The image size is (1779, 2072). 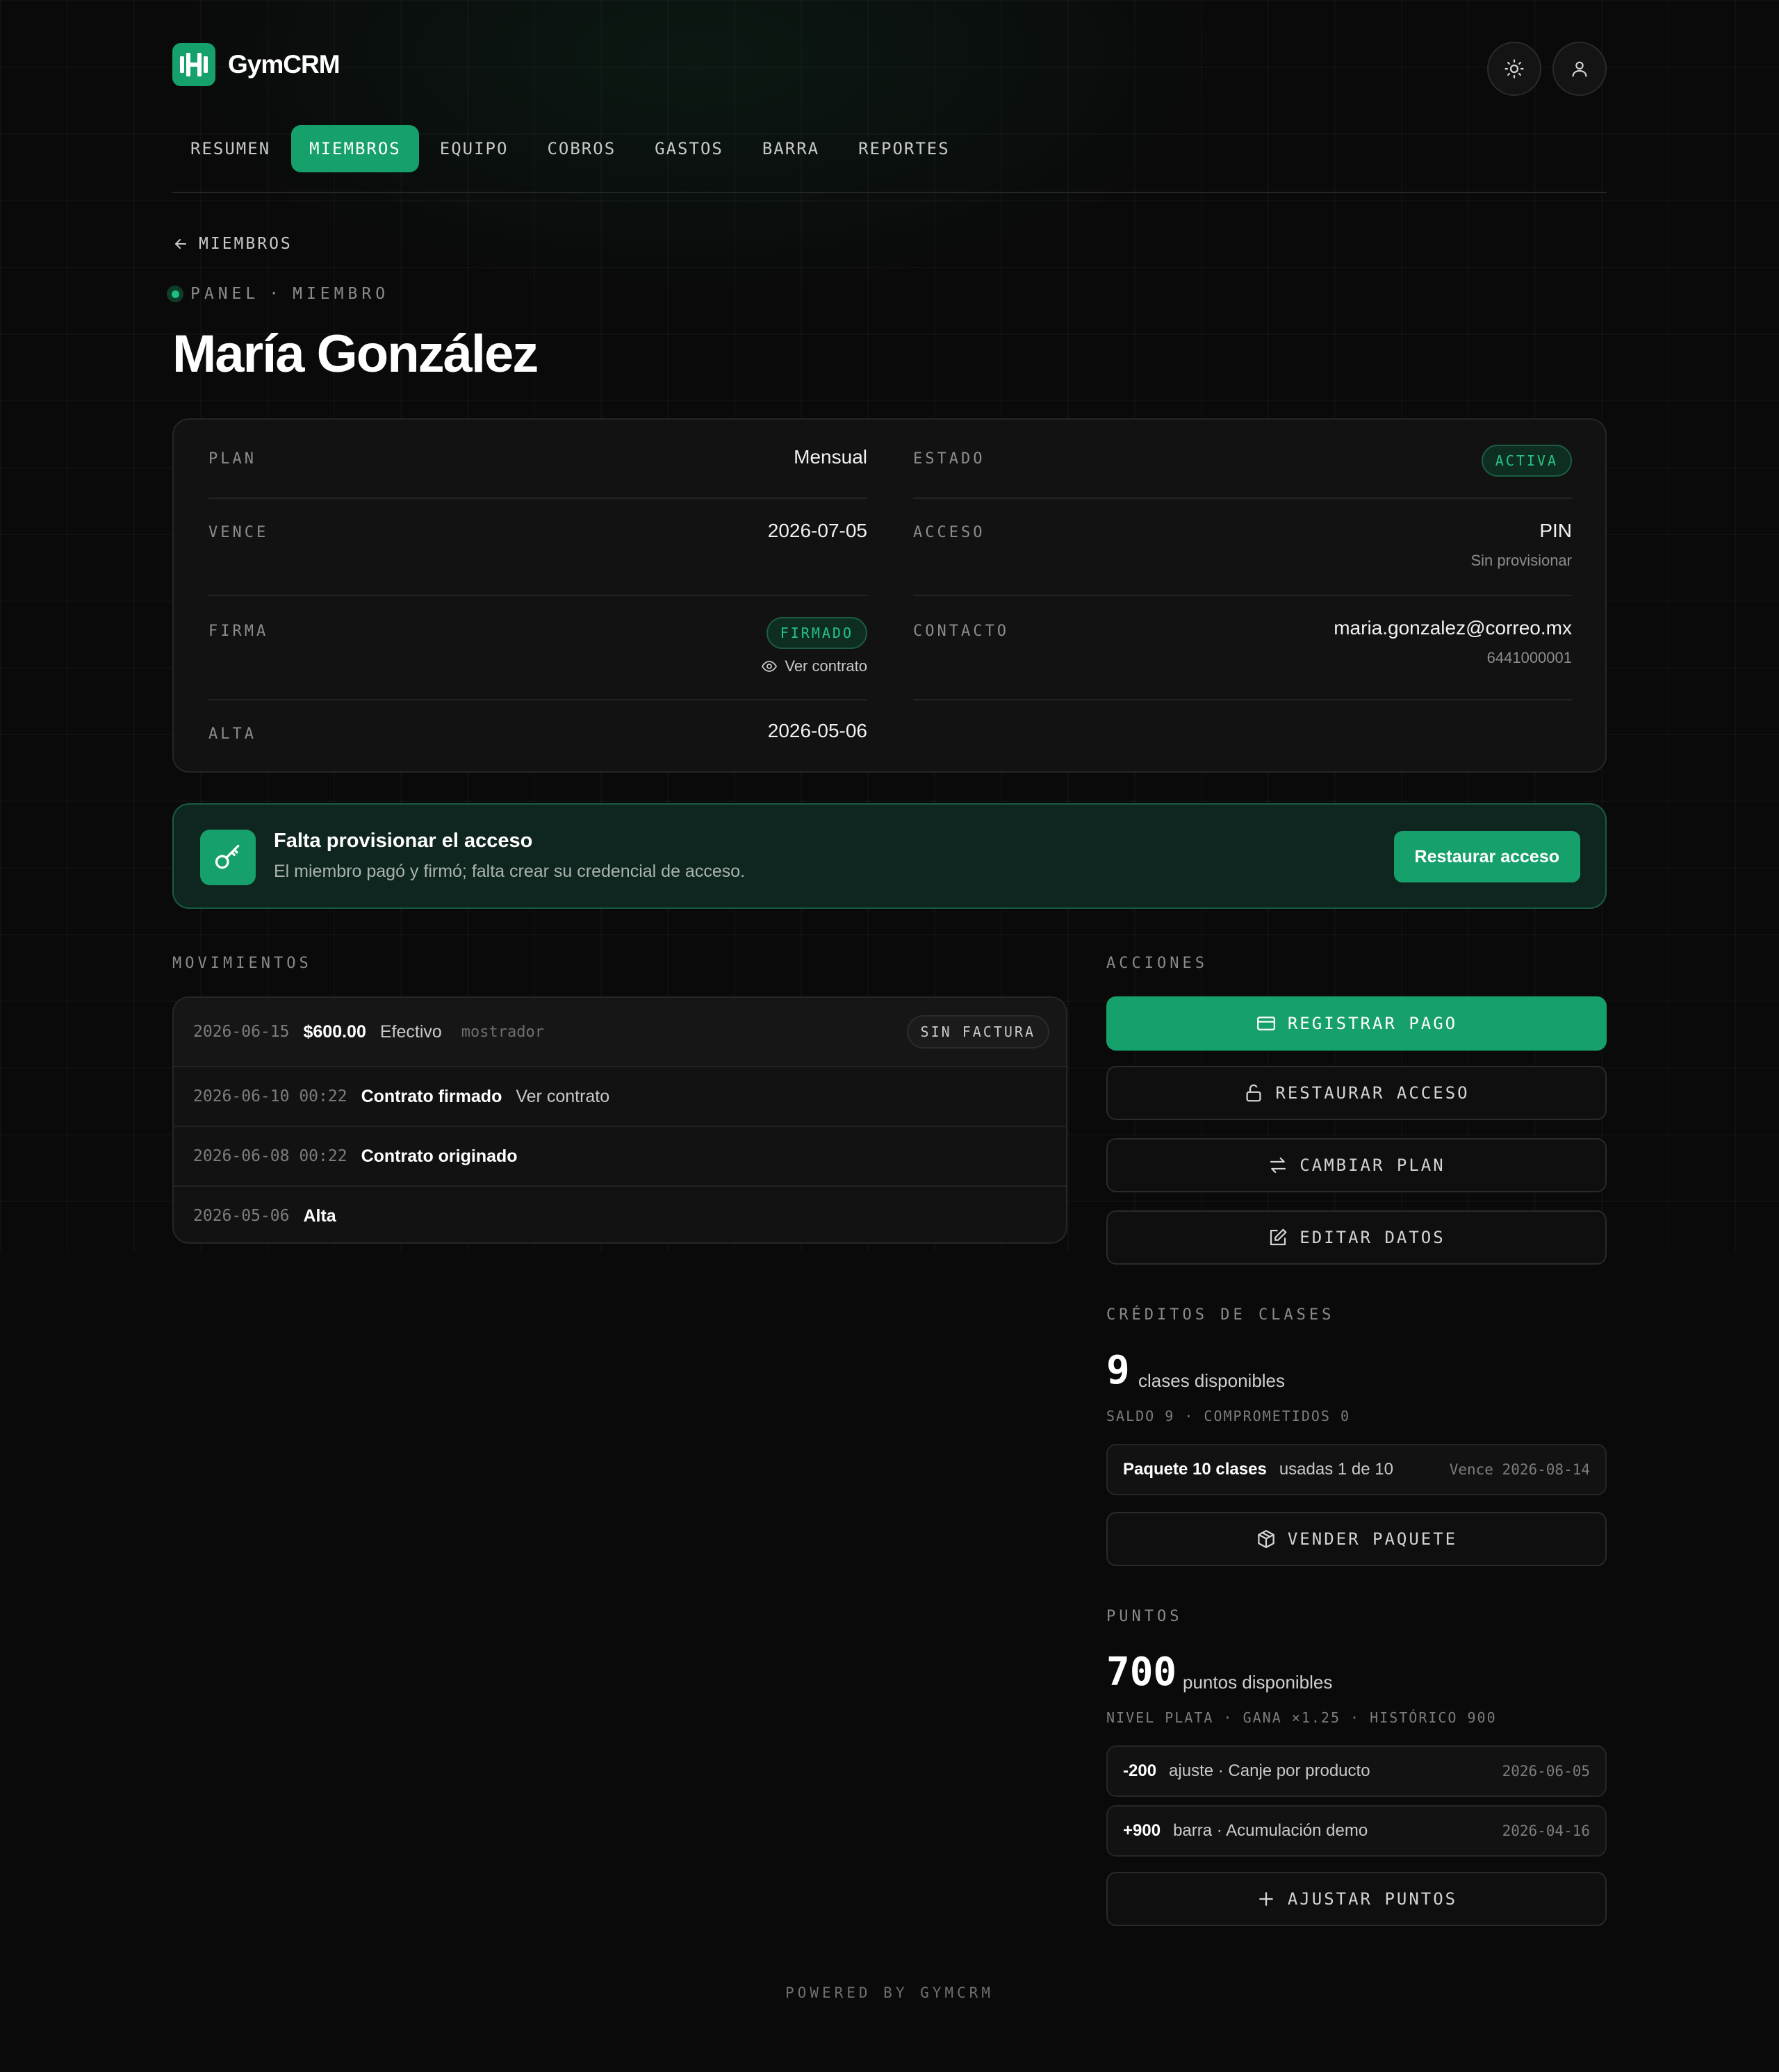 I want to click on movement-method: Efectivo, so click(x=411, y=1032).